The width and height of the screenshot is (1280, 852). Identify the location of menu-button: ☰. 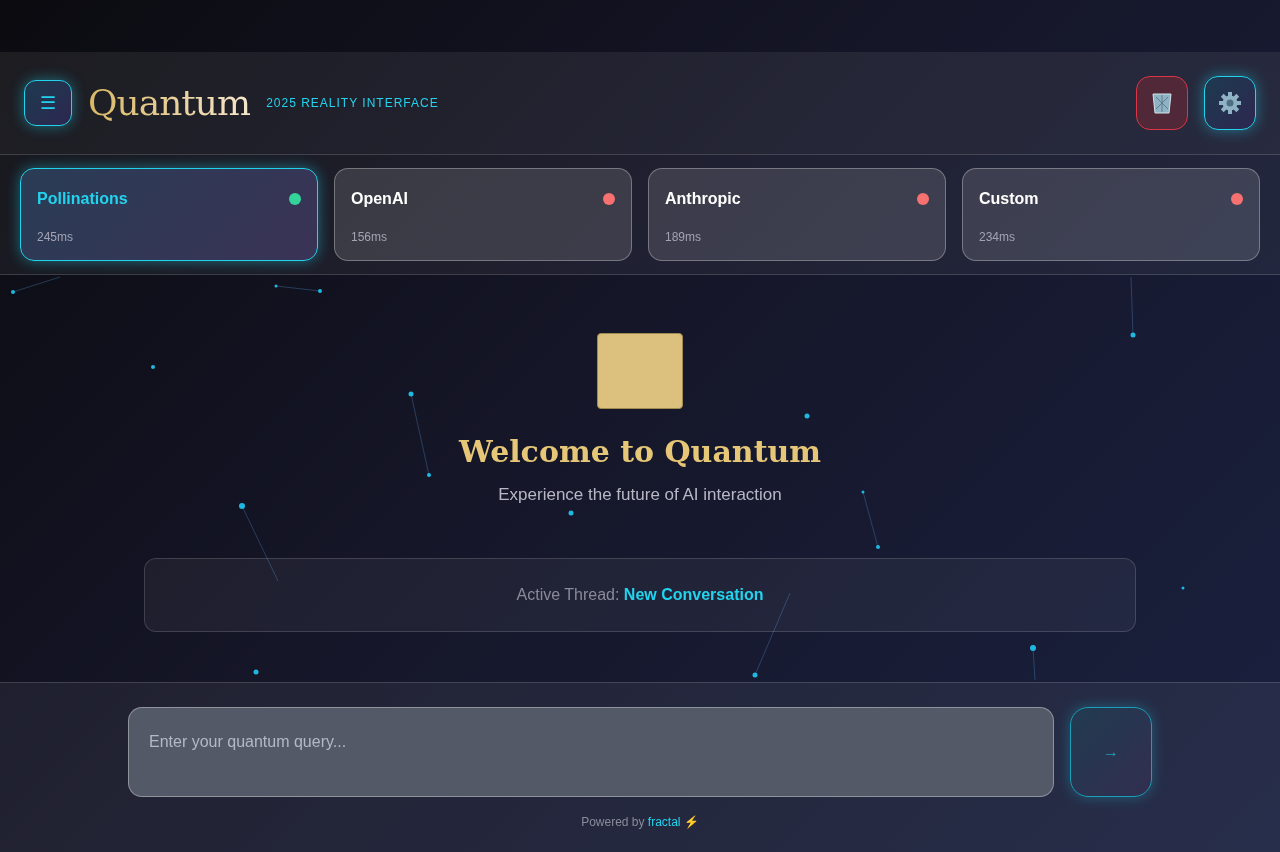
(48, 103).